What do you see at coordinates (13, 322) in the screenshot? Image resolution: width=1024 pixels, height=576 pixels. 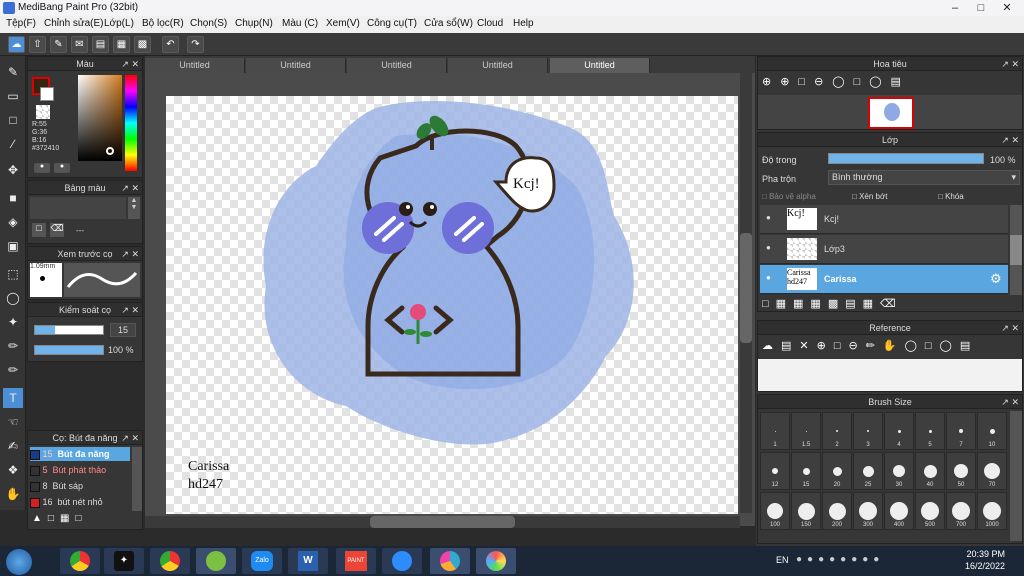 I see `magic-wand-icon: ✦` at bounding box center [13, 322].